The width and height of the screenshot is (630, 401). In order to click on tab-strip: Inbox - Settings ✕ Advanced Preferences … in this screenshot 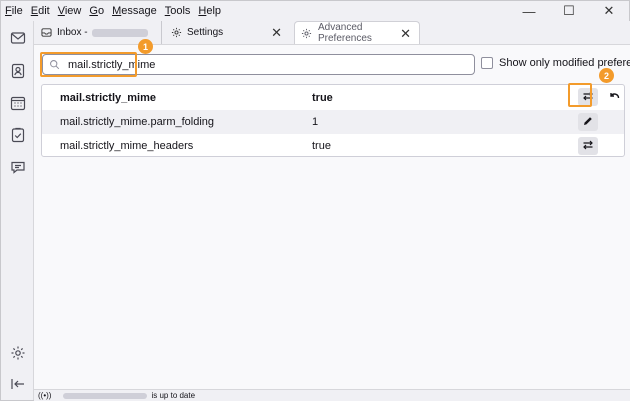, I will do `click(332, 32)`.